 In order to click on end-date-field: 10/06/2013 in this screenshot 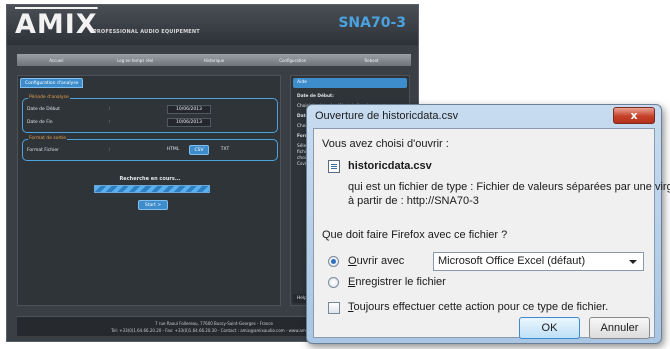, I will do `click(189, 122)`.